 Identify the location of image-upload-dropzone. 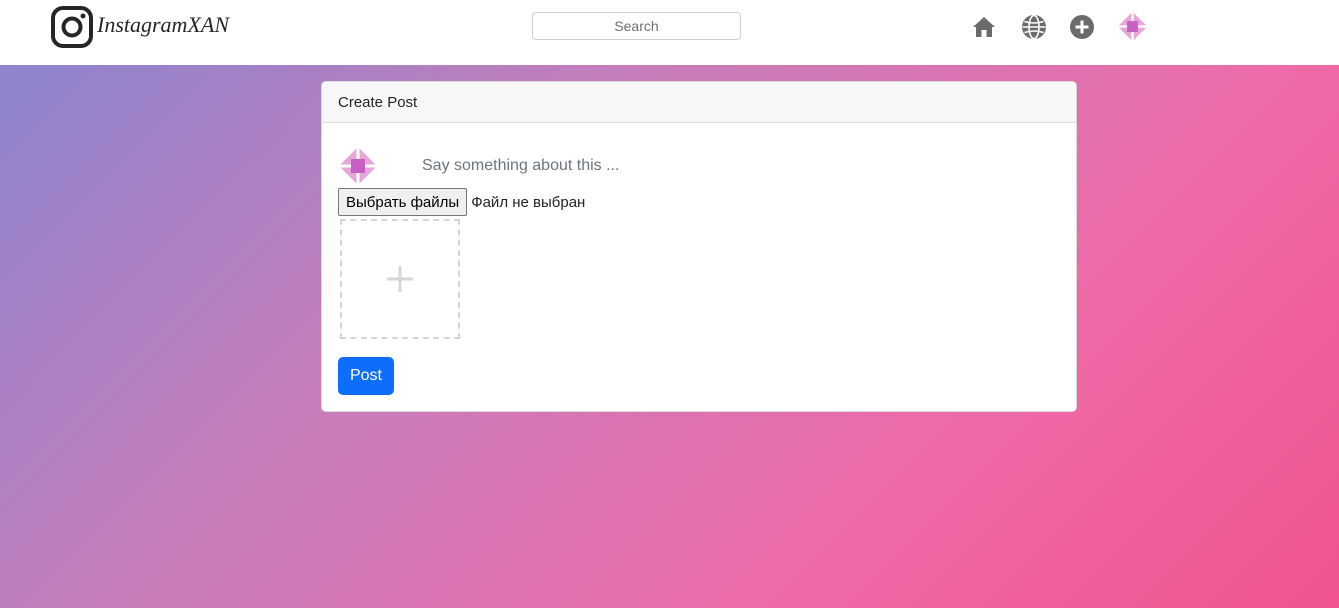
(400, 279).